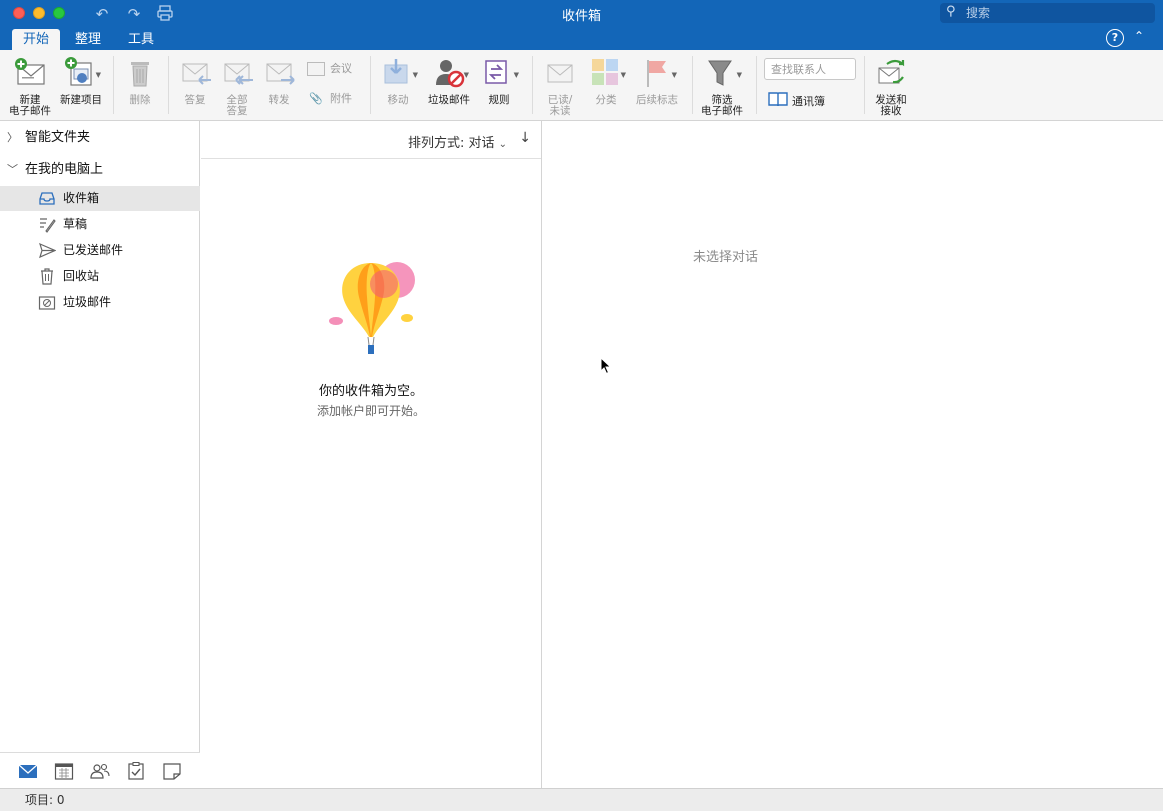 This screenshot has width=1163, height=811. What do you see at coordinates (47, 198) in the screenshot?
I see `inbox-icon` at bounding box center [47, 198].